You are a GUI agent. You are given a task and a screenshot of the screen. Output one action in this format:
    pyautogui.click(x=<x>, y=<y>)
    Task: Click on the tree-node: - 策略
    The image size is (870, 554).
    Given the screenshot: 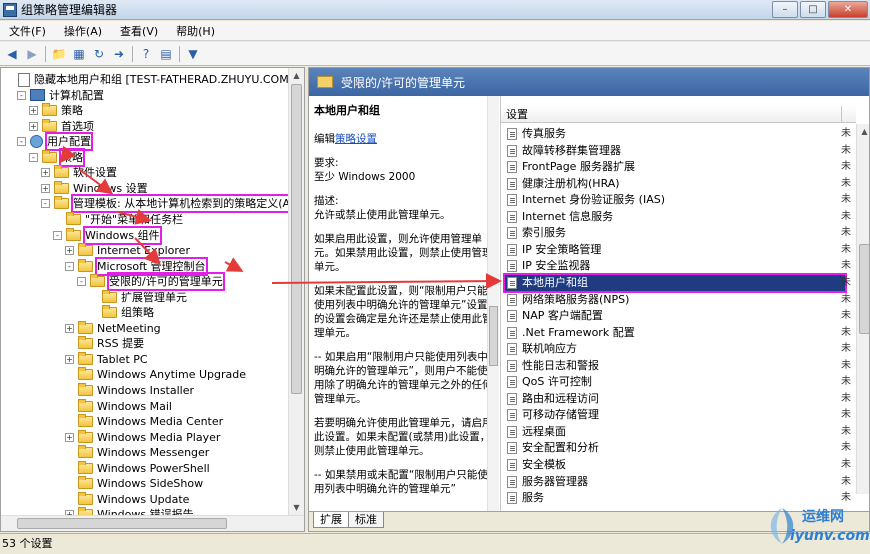 What is the action you would take?
    pyautogui.click(x=57, y=157)
    